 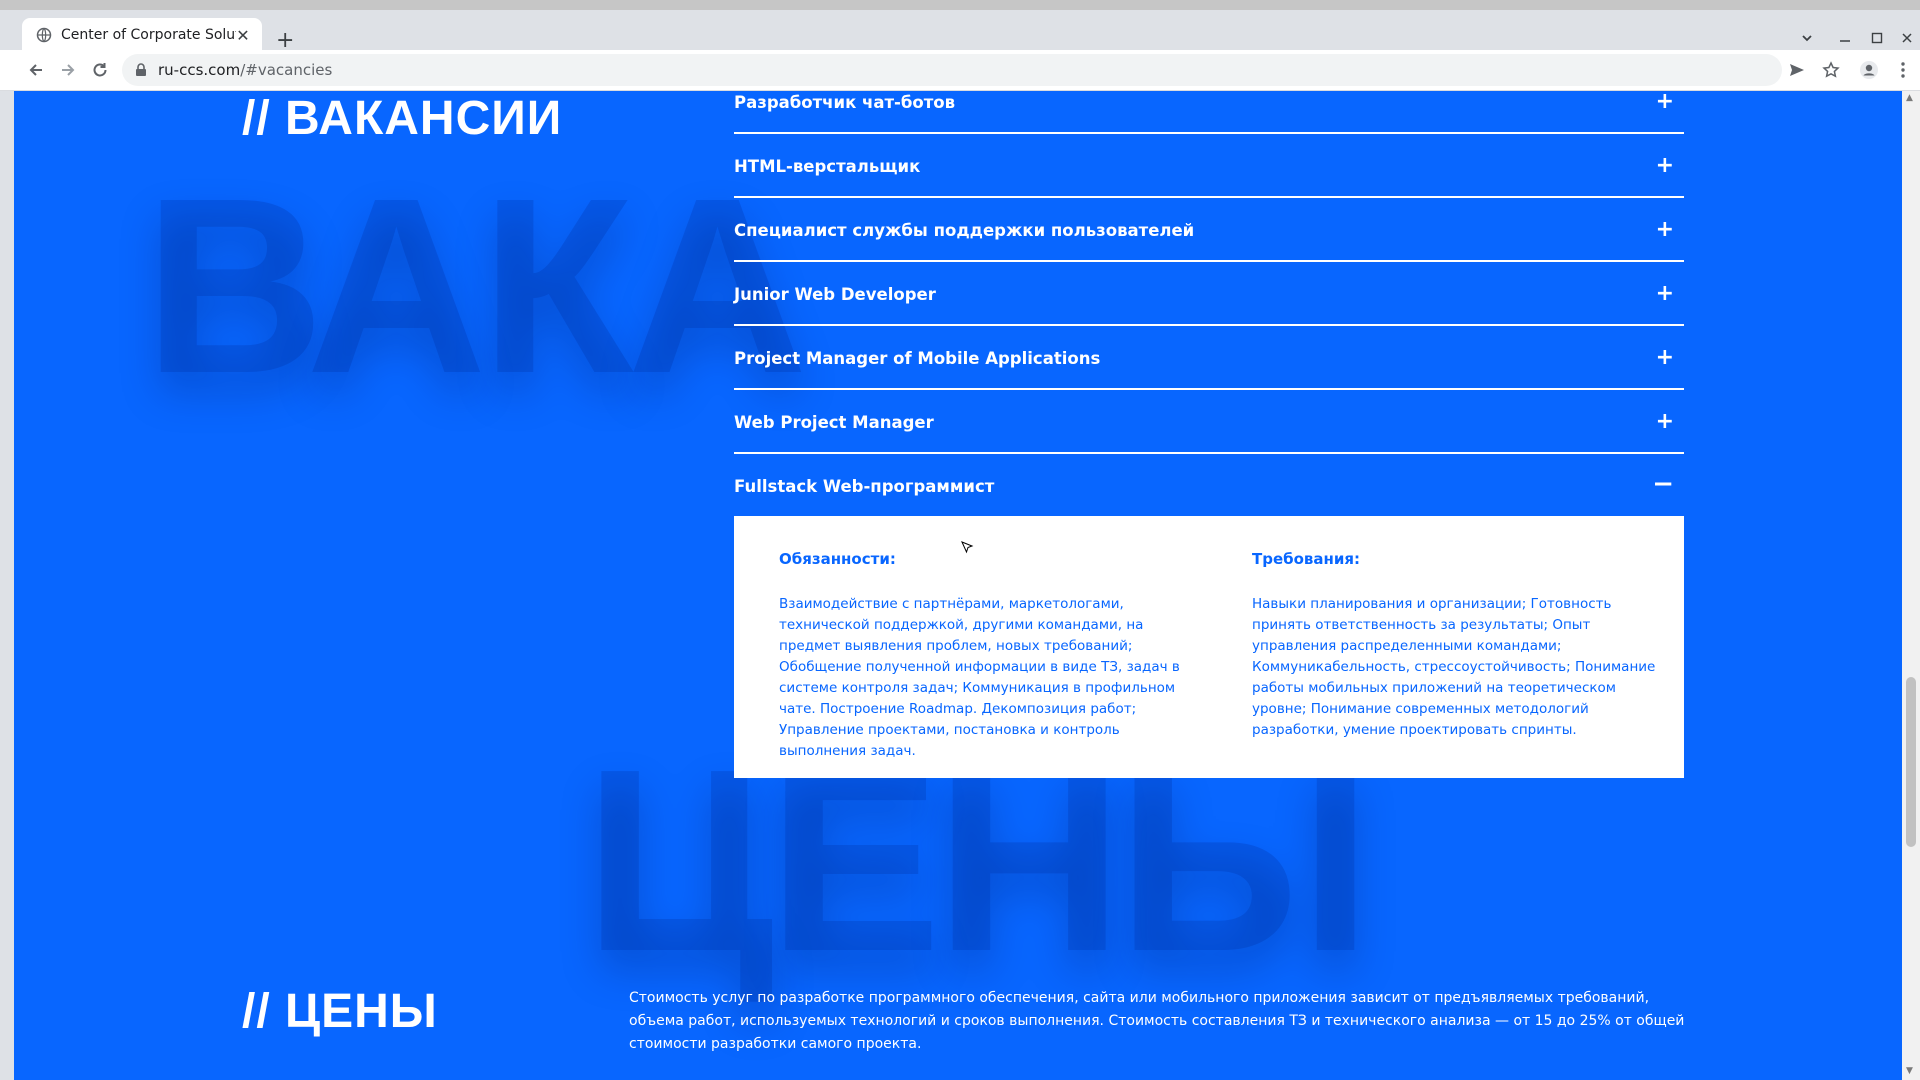 I want to click on vacancy-label: Разработчик чат-ботов, so click(x=845, y=102).